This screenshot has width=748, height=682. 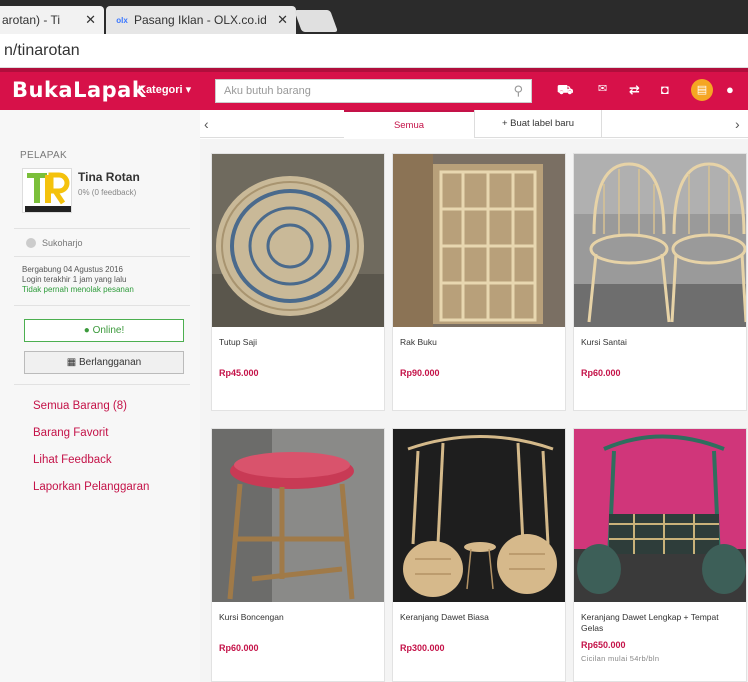 I want to click on user-icon: ●, so click(x=730, y=89).